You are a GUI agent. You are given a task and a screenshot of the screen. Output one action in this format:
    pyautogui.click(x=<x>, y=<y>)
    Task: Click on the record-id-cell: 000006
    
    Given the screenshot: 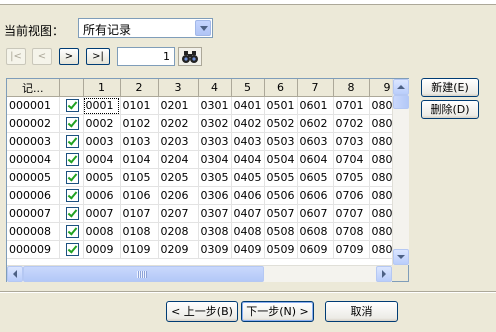 What is the action you would take?
    pyautogui.click(x=33, y=195)
    